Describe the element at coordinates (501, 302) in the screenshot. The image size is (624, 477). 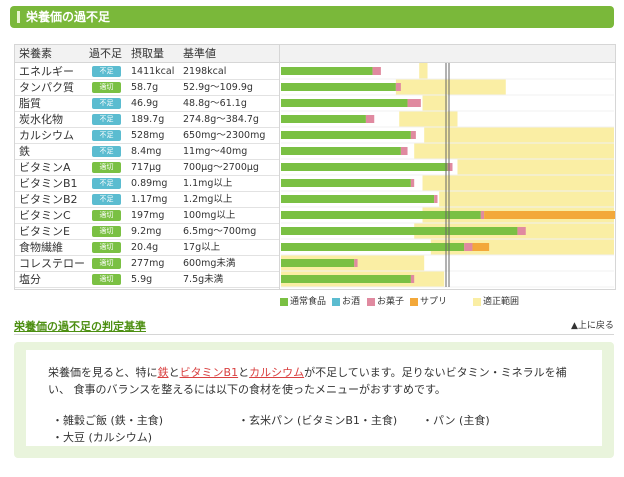
I see `legend-label-range: 適正範囲` at that location.